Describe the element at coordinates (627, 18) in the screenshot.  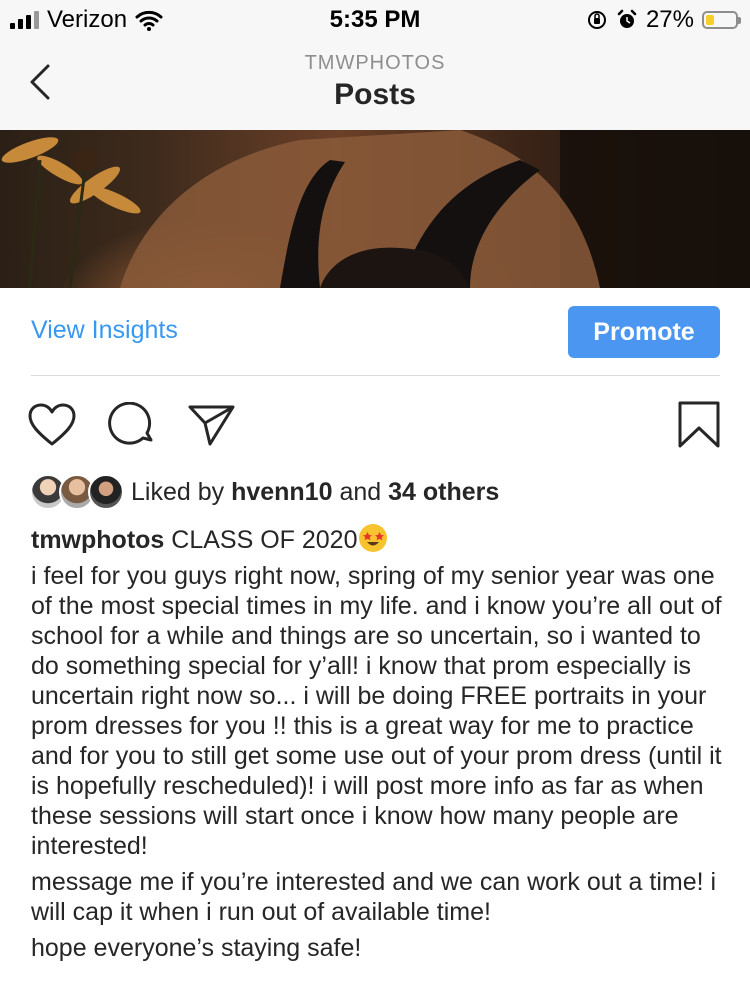
I see `alarm-icon` at that location.